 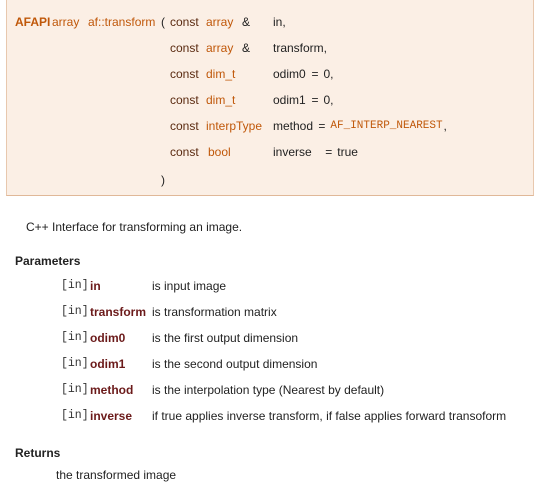 I want to click on open-paren: (, so click(x=163, y=22).